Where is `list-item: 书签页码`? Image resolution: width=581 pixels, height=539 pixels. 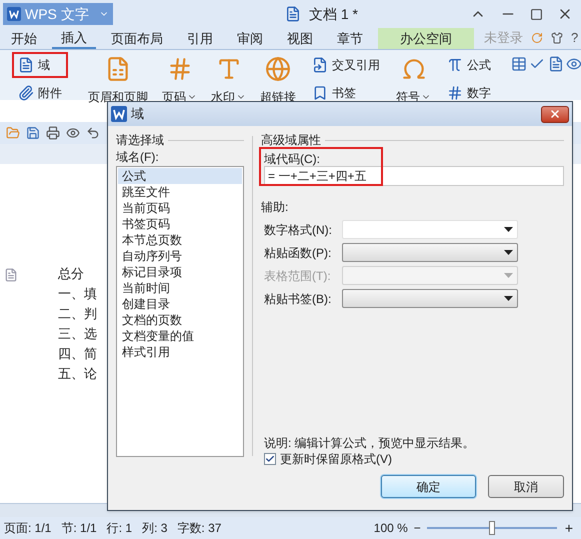
list-item: 书签页码 is located at coordinates (180, 224).